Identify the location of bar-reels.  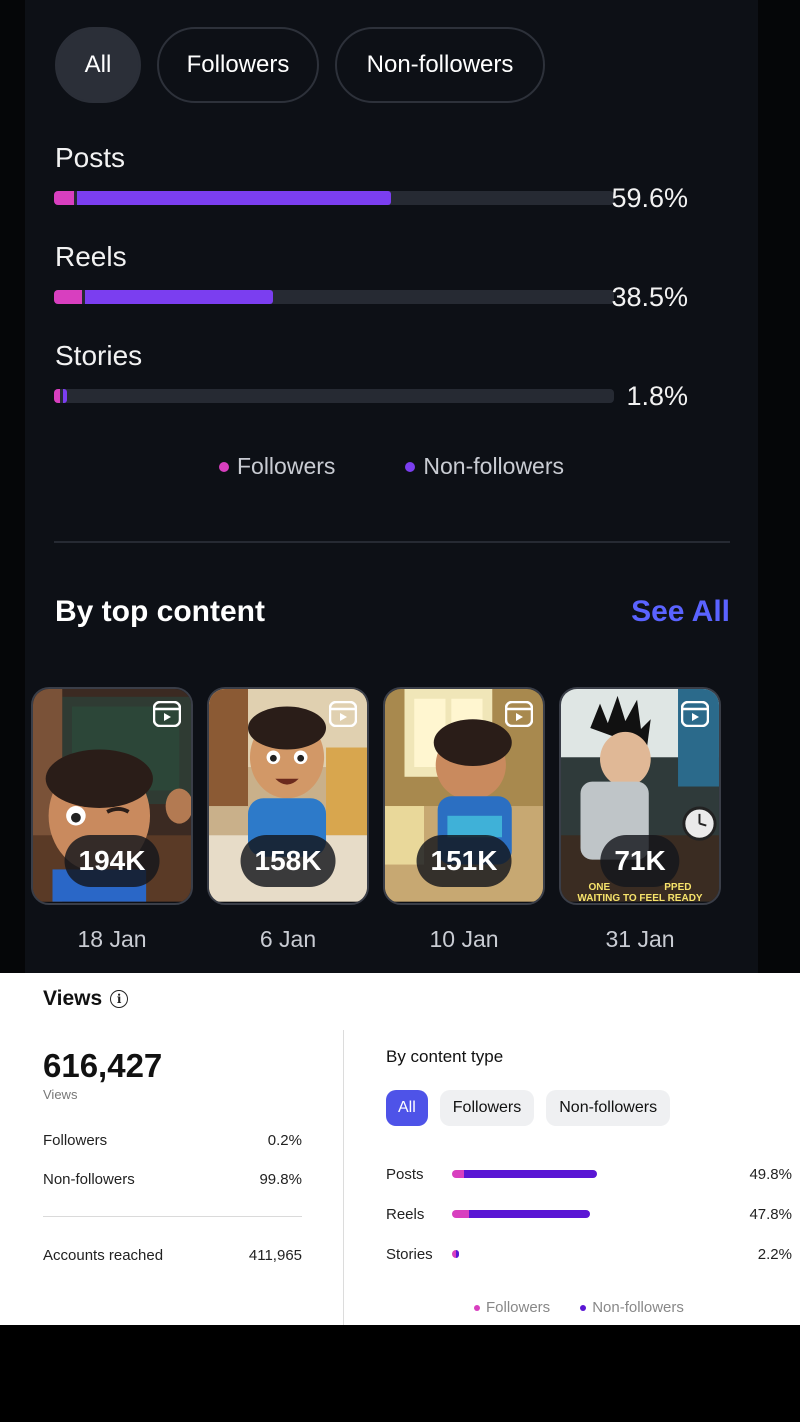
(334, 297).